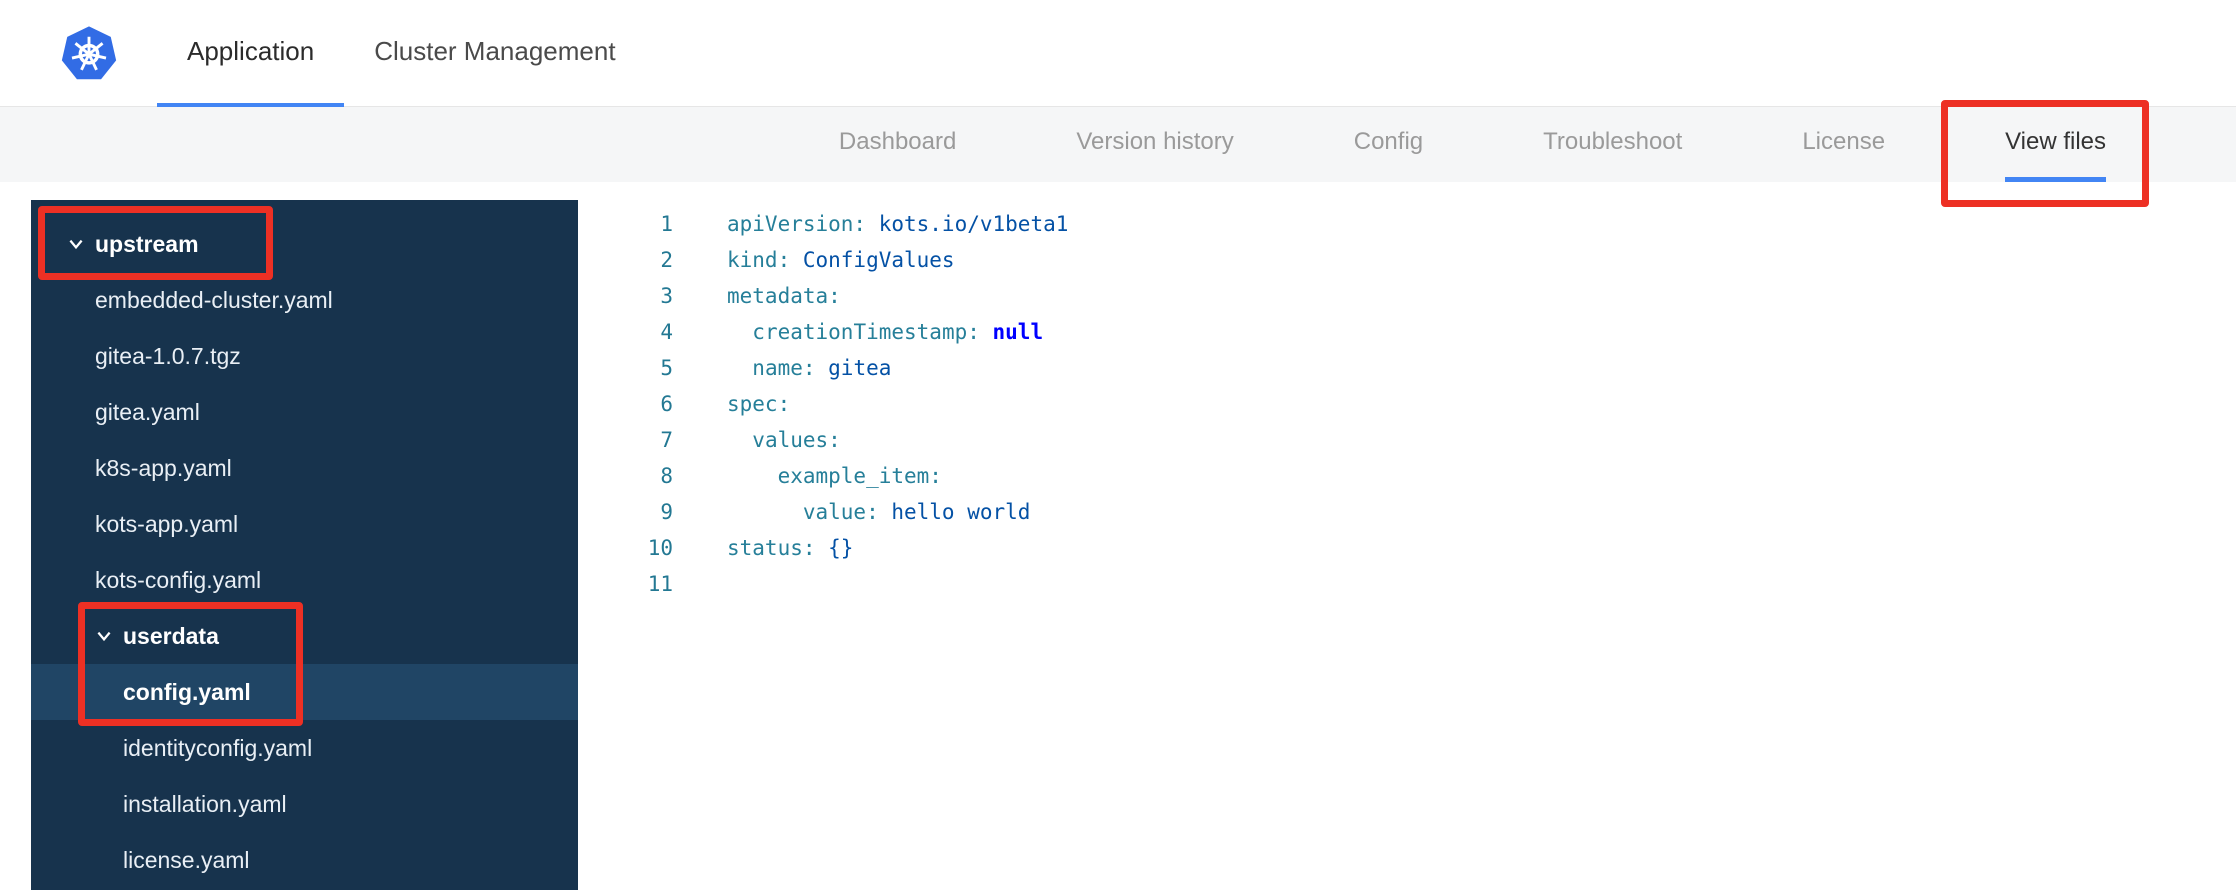  Describe the element at coordinates (859, 476) in the screenshot. I see `code-content: example_item:` at that location.